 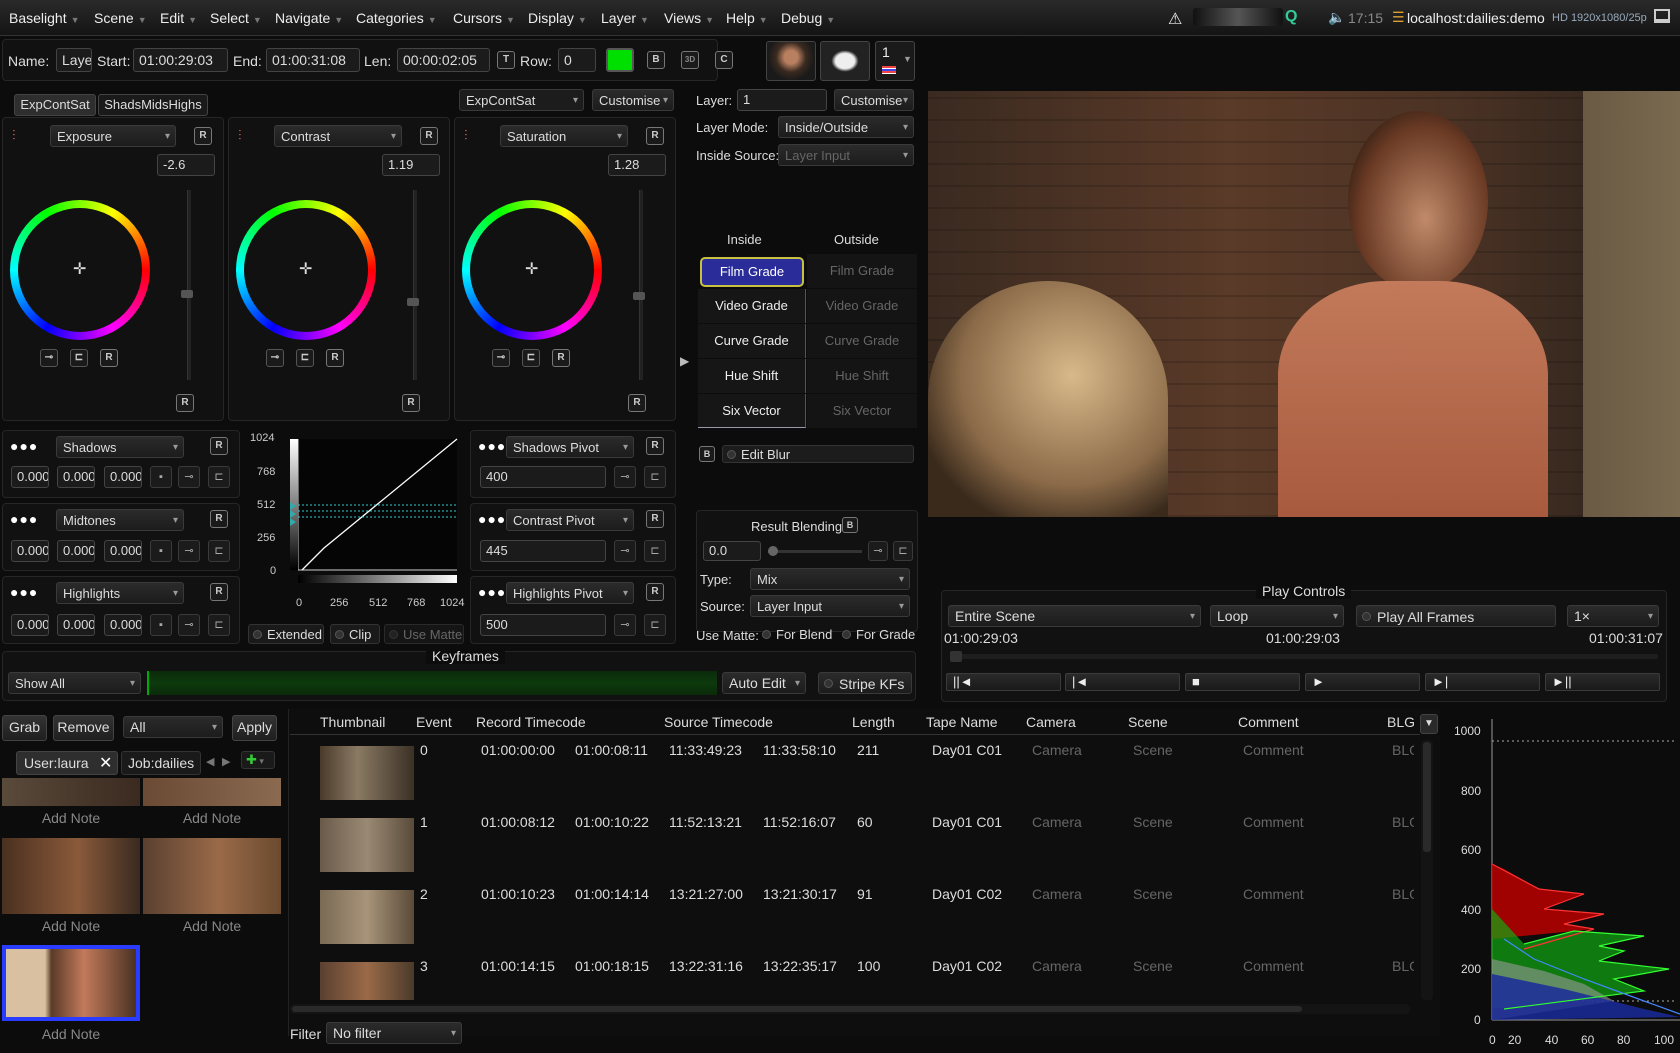 I want to click on menu-select: Select ▼, so click(x=236, y=18).